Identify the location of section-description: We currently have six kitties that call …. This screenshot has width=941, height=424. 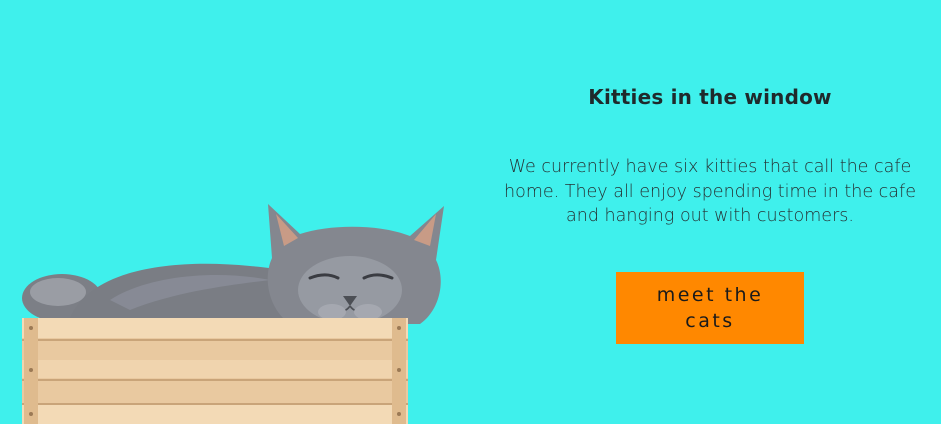
(710, 191).